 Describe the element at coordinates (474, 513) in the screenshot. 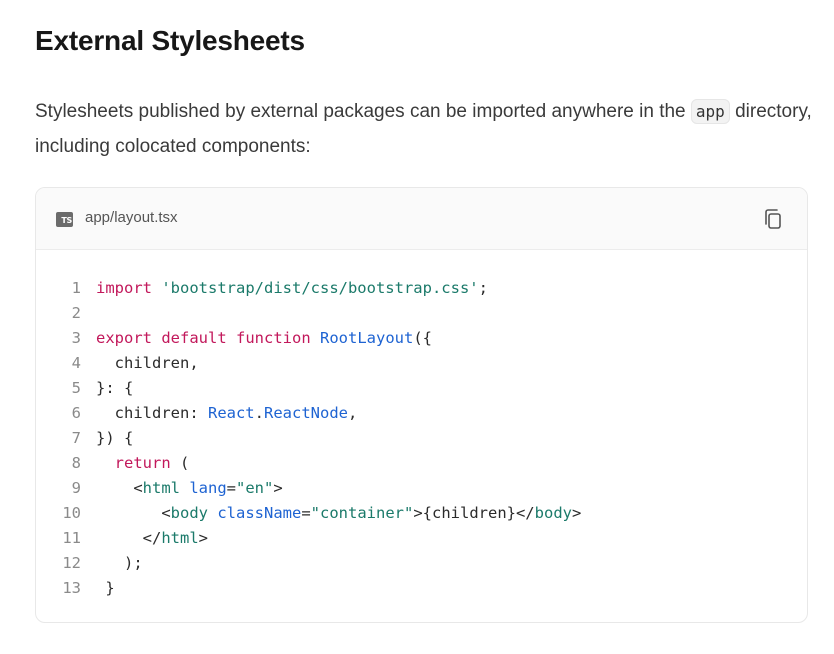

I see `code-token: >{children}</` at that location.